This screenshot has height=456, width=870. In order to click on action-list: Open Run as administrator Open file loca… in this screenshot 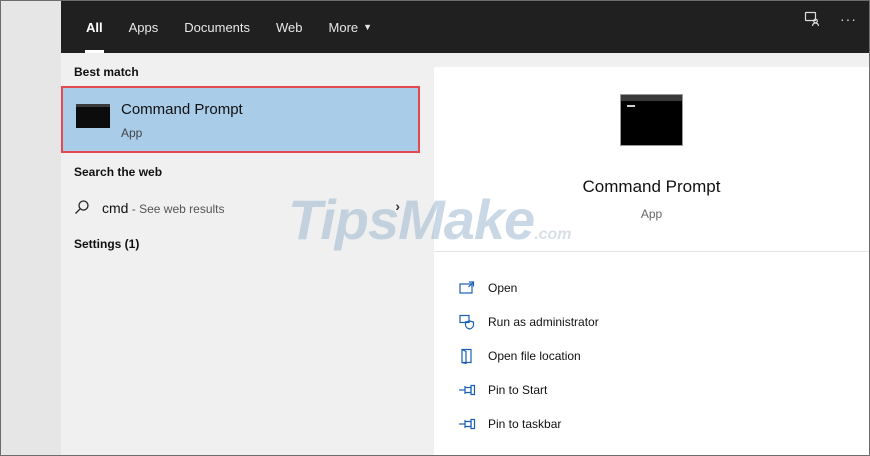, I will do `click(527, 356)`.